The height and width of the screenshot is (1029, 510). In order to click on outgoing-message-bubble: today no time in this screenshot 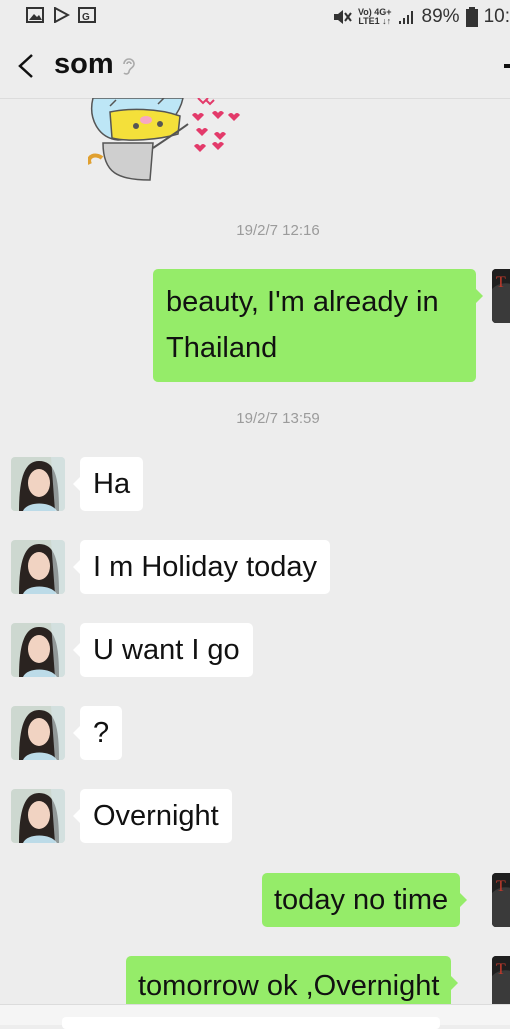, I will do `click(365, 900)`.